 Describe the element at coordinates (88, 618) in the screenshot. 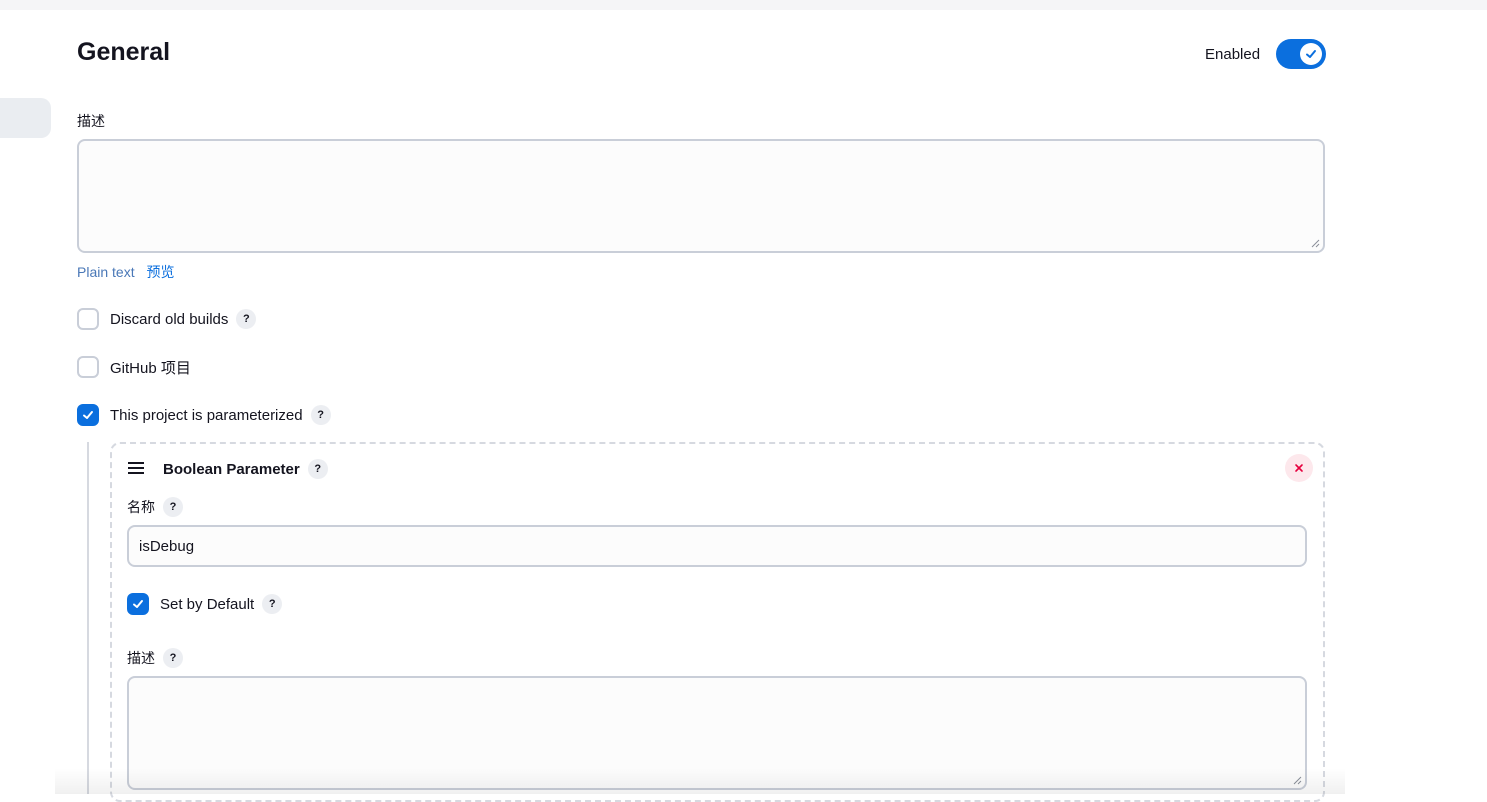

I see `nest-indicator` at that location.